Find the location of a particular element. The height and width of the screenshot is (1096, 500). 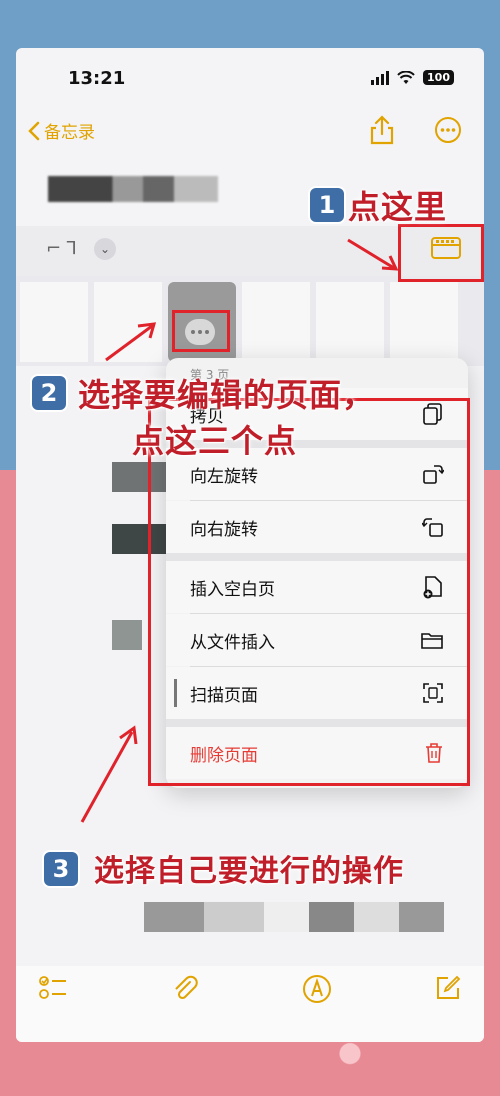

arrow-step1 is located at coordinates (373, 254).